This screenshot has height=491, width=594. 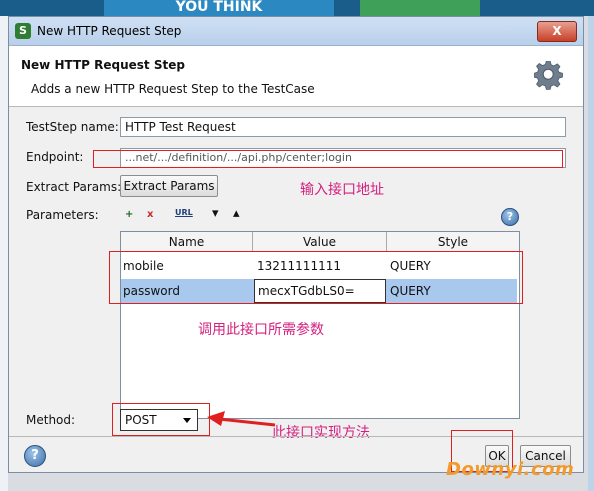 I want to click on parameters-help-icon: ?, so click(x=510, y=217).